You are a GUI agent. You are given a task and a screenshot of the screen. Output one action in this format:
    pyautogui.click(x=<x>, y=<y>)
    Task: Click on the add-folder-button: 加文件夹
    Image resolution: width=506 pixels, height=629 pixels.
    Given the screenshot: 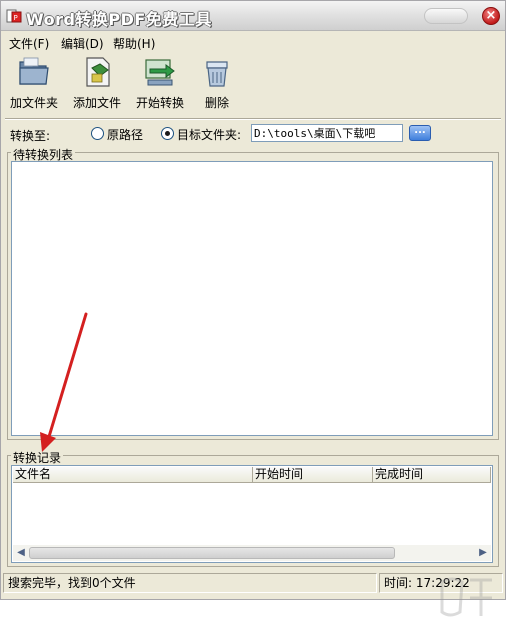 What is the action you would take?
    pyautogui.click(x=34, y=82)
    